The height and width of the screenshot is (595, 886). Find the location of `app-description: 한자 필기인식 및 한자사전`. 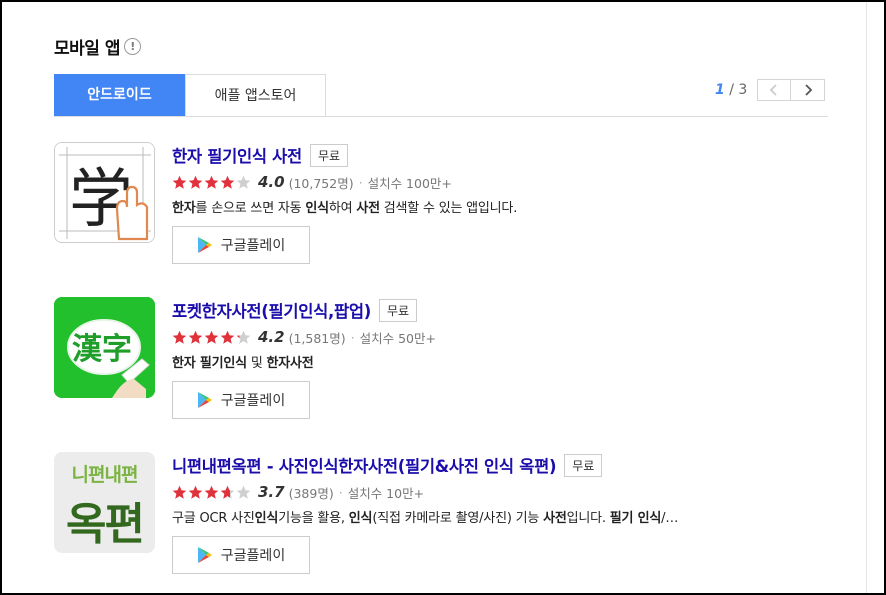

app-description: 한자 필기인식 및 한자사전 is located at coordinates (497, 361).